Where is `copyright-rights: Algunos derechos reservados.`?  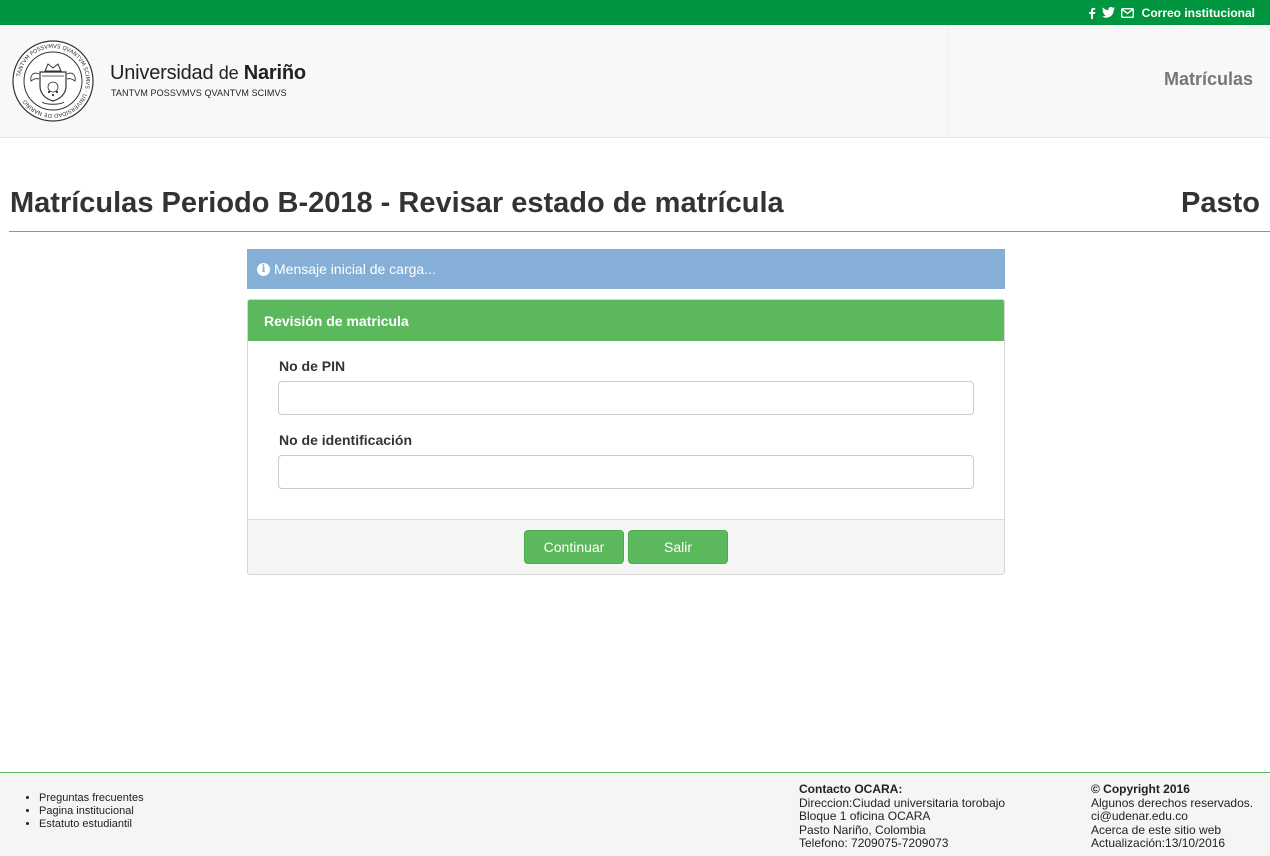 copyright-rights: Algunos derechos reservados. is located at coordinates (1172, 802).